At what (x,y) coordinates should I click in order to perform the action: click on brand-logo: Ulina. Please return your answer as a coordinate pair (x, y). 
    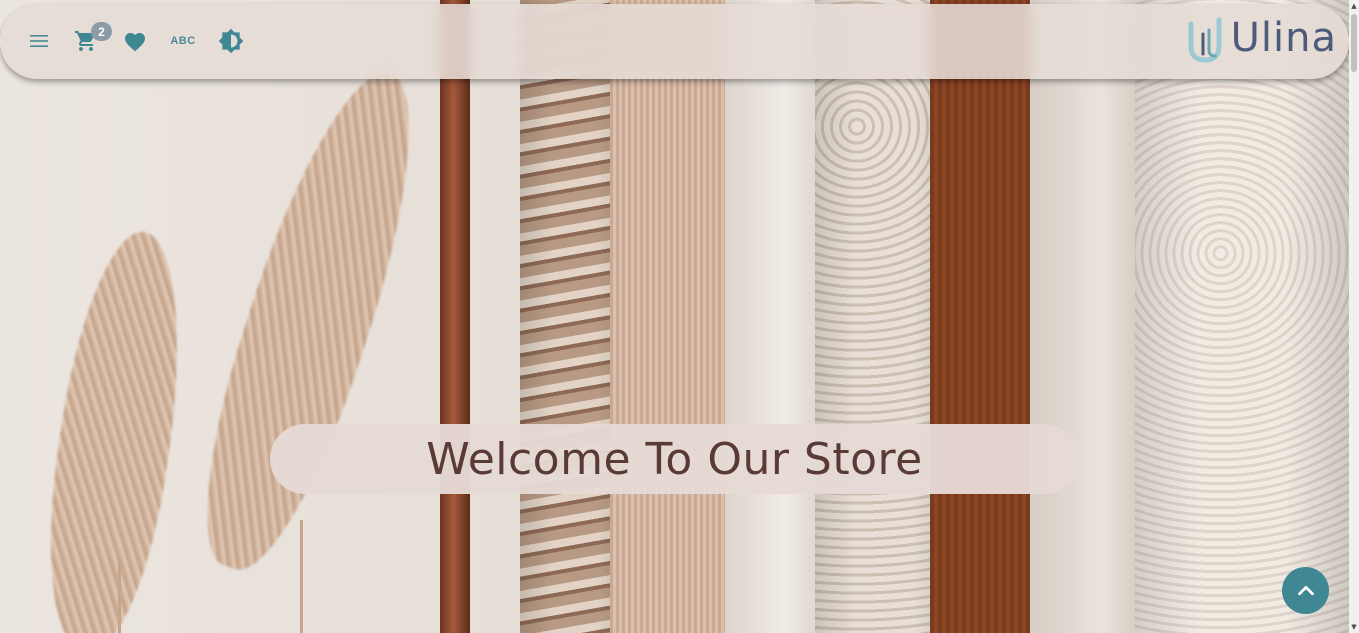
    Looking at the image, I should click on (1261, 38).